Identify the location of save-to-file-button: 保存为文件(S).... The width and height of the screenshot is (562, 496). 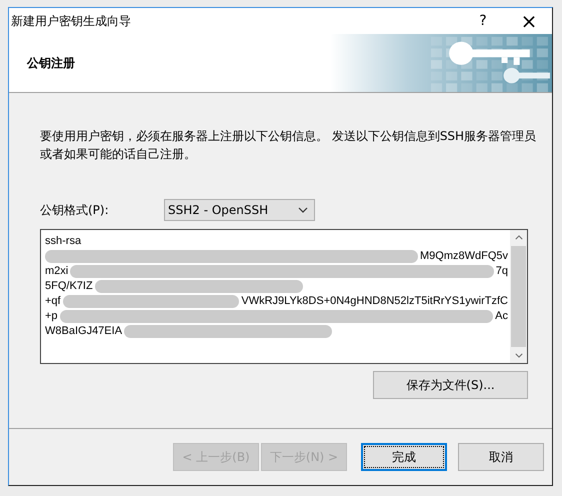
(450, 385).